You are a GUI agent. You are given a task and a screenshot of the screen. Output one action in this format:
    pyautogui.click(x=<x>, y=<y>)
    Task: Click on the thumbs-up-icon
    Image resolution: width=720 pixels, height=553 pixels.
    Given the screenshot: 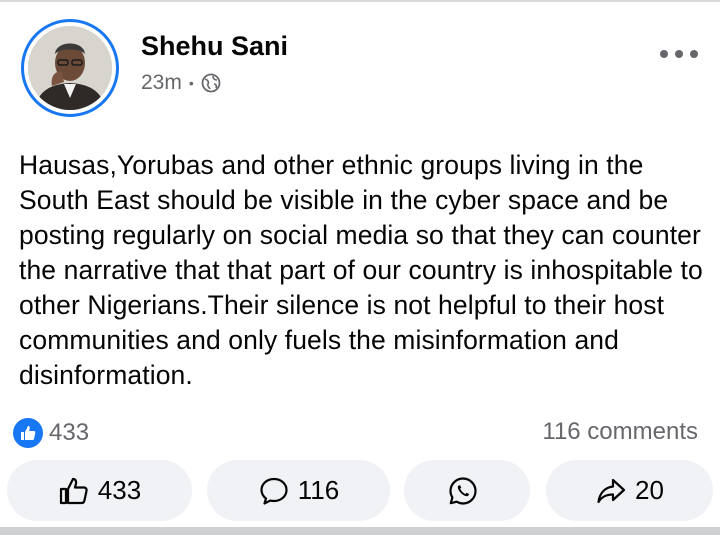 What is the action you would take?
    pyautogui.click(x=73, y=490)
    